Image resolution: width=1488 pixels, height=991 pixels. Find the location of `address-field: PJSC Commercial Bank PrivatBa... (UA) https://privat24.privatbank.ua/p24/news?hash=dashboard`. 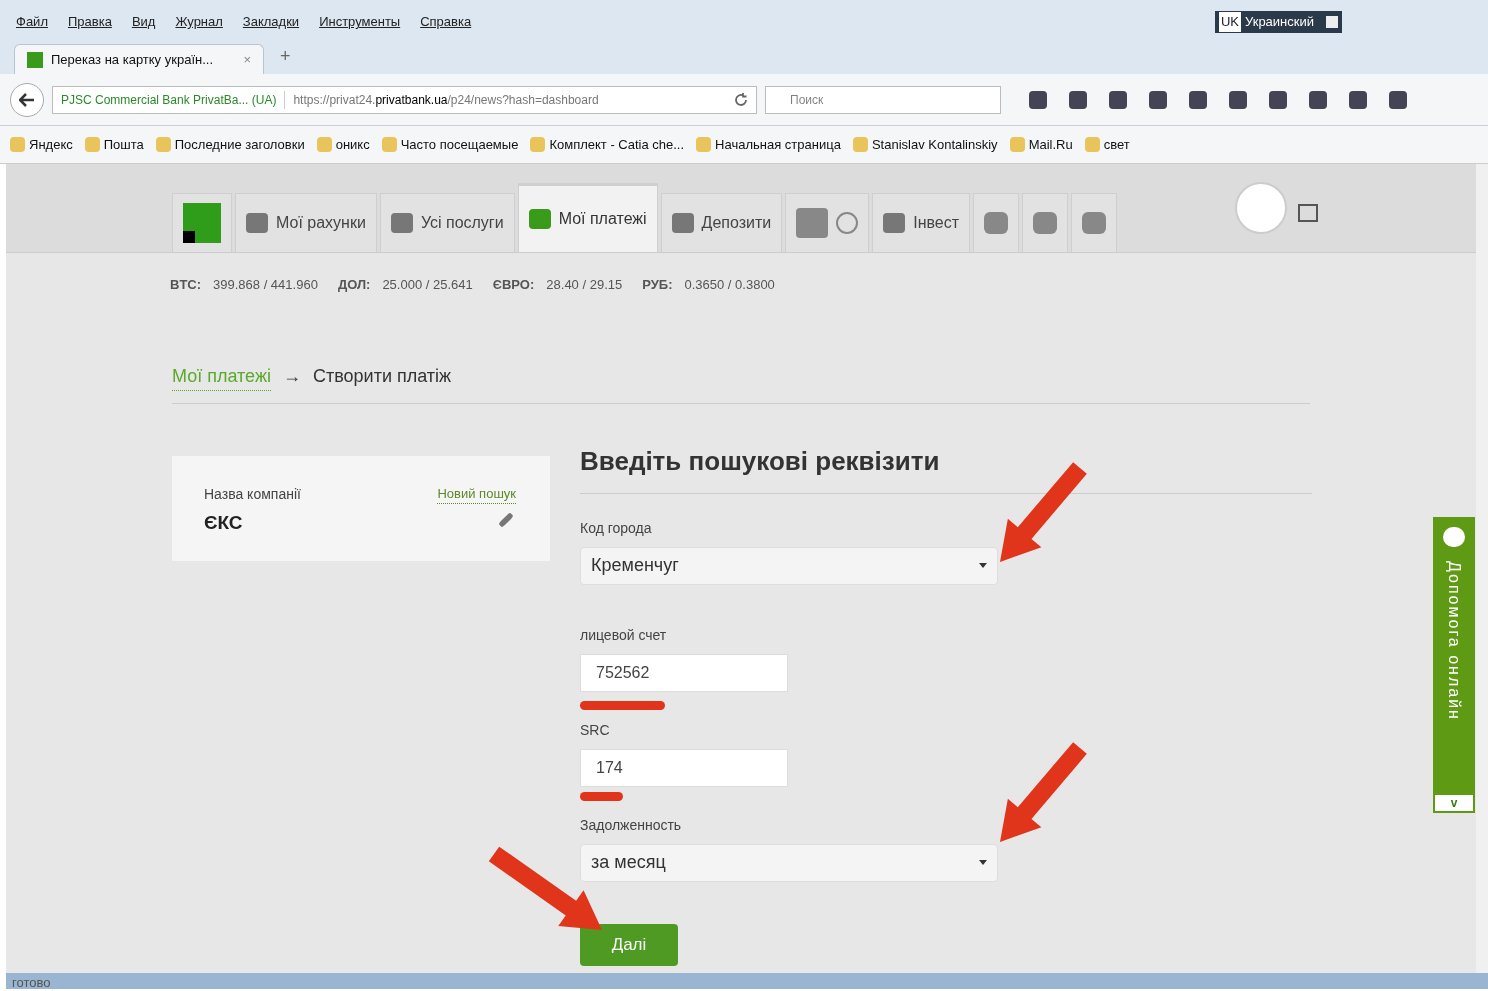

address-field: PJSC Commercial Bank PrivatBa... (UA) https://privat24.privatbank.ua/p24/news?hash=dashboard is located at coordinates (404, 99).